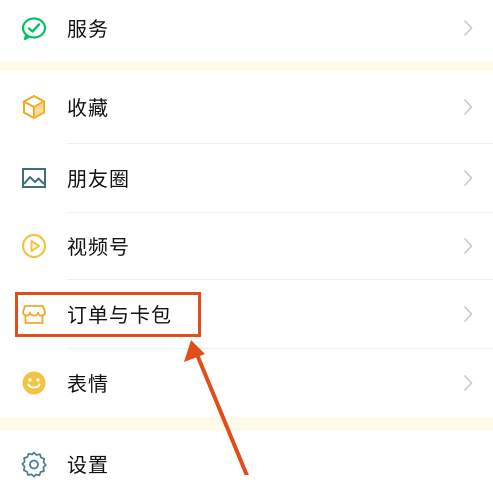 The width and height of the screenshot is (493, 497). Describe the element at coordinates (88, 383) in the screenshot. I see `menu-item-label: 表情` at that location.